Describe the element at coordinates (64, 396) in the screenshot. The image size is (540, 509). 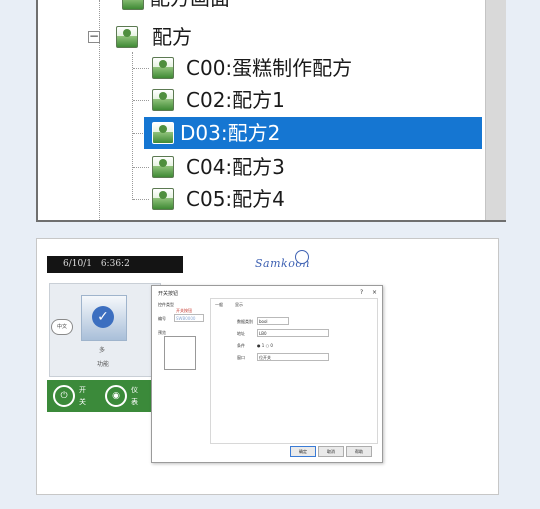
I see `power-icon: ⏻` at that location.